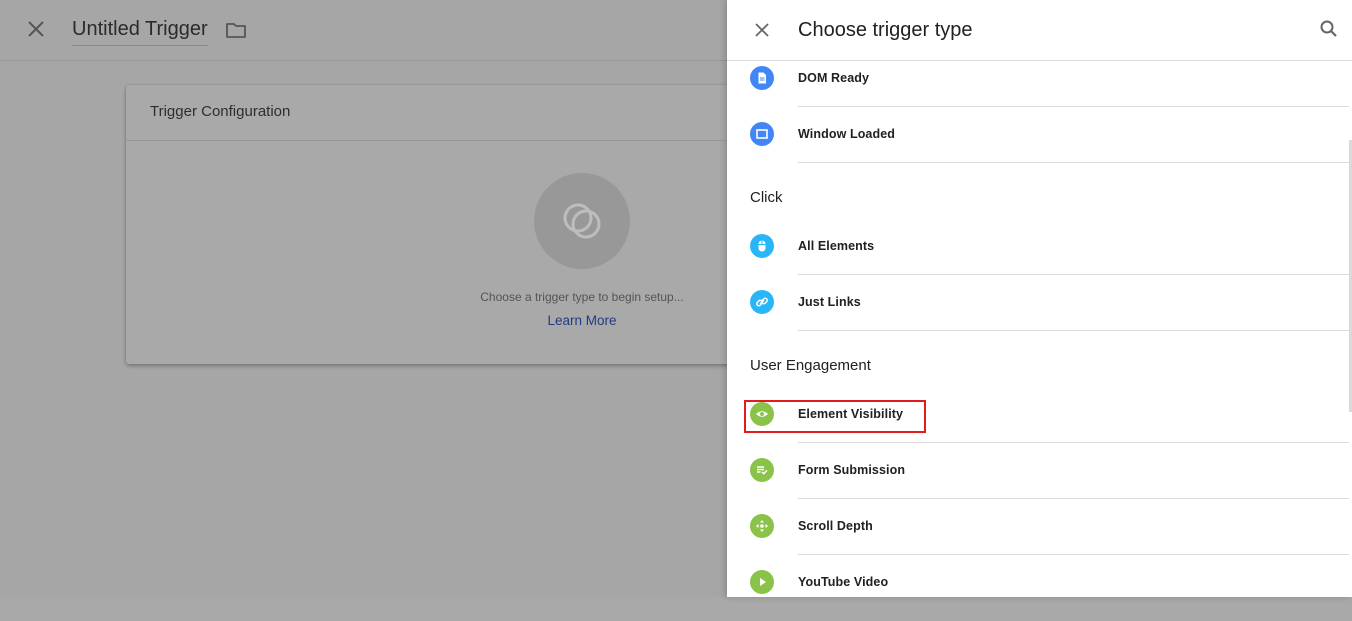 The width and height of the screenshot is (1352, 621). I want to click on window-icon, so click(762, 134).